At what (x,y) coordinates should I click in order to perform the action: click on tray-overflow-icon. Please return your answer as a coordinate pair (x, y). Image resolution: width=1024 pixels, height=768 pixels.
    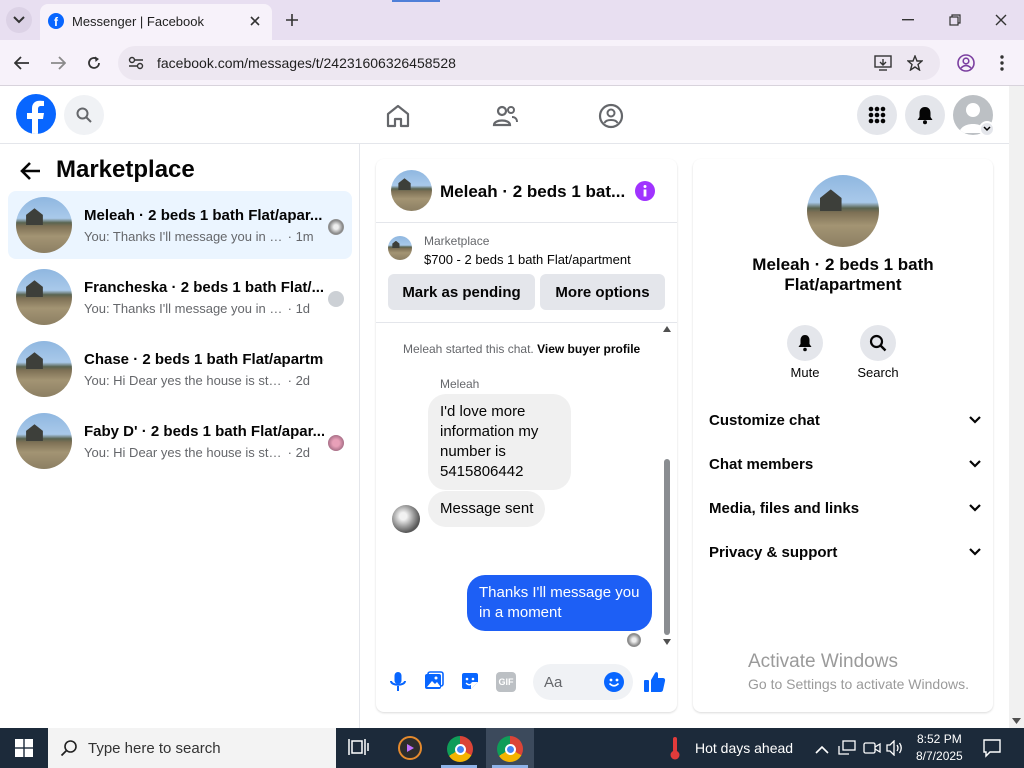
    Looking at the image, I should click on (822, 748).